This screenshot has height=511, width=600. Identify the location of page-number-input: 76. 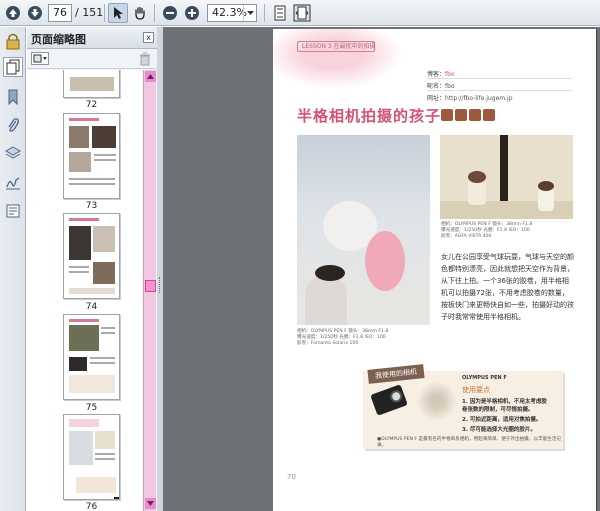
(60, 13).